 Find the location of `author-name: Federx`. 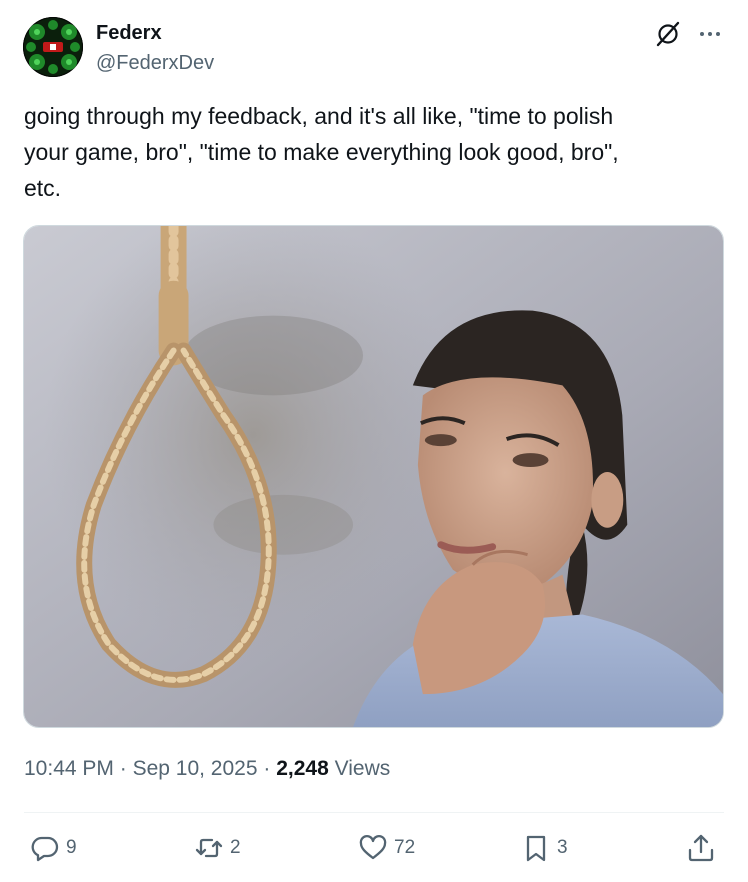

author-name: Federx is located at coordinates (129, 33).